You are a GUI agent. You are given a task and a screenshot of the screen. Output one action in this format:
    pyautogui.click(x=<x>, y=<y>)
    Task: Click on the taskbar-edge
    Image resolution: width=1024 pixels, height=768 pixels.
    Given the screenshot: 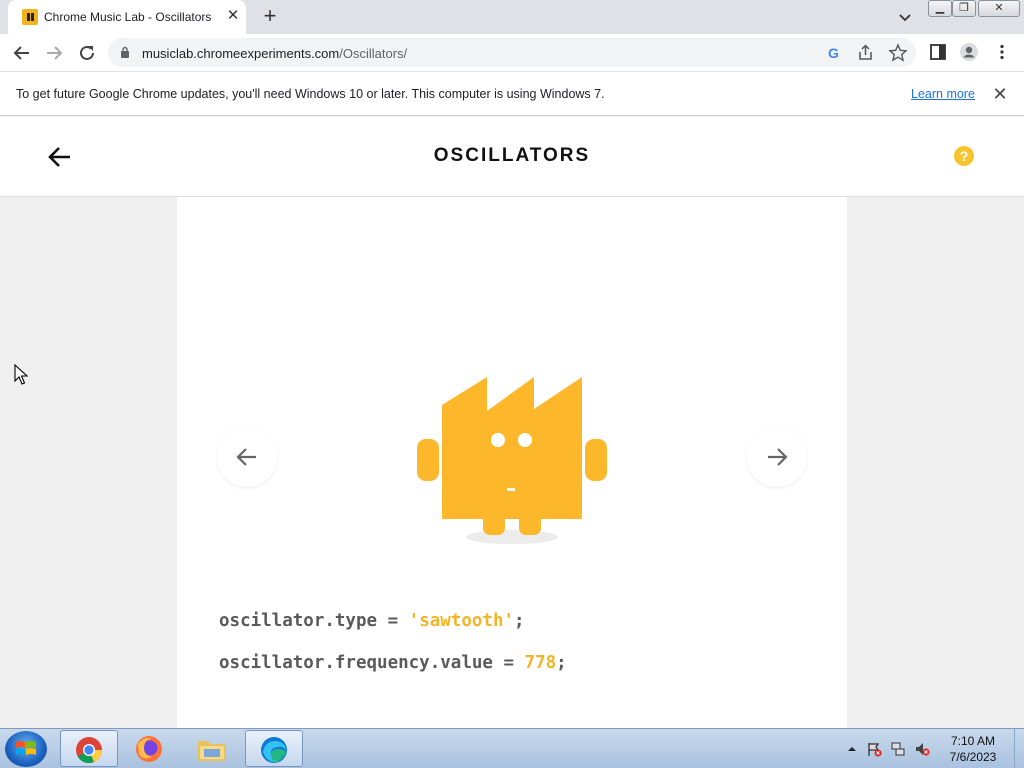 What is the action you would take?
    pyautogui.click(x=274, y=748)
    